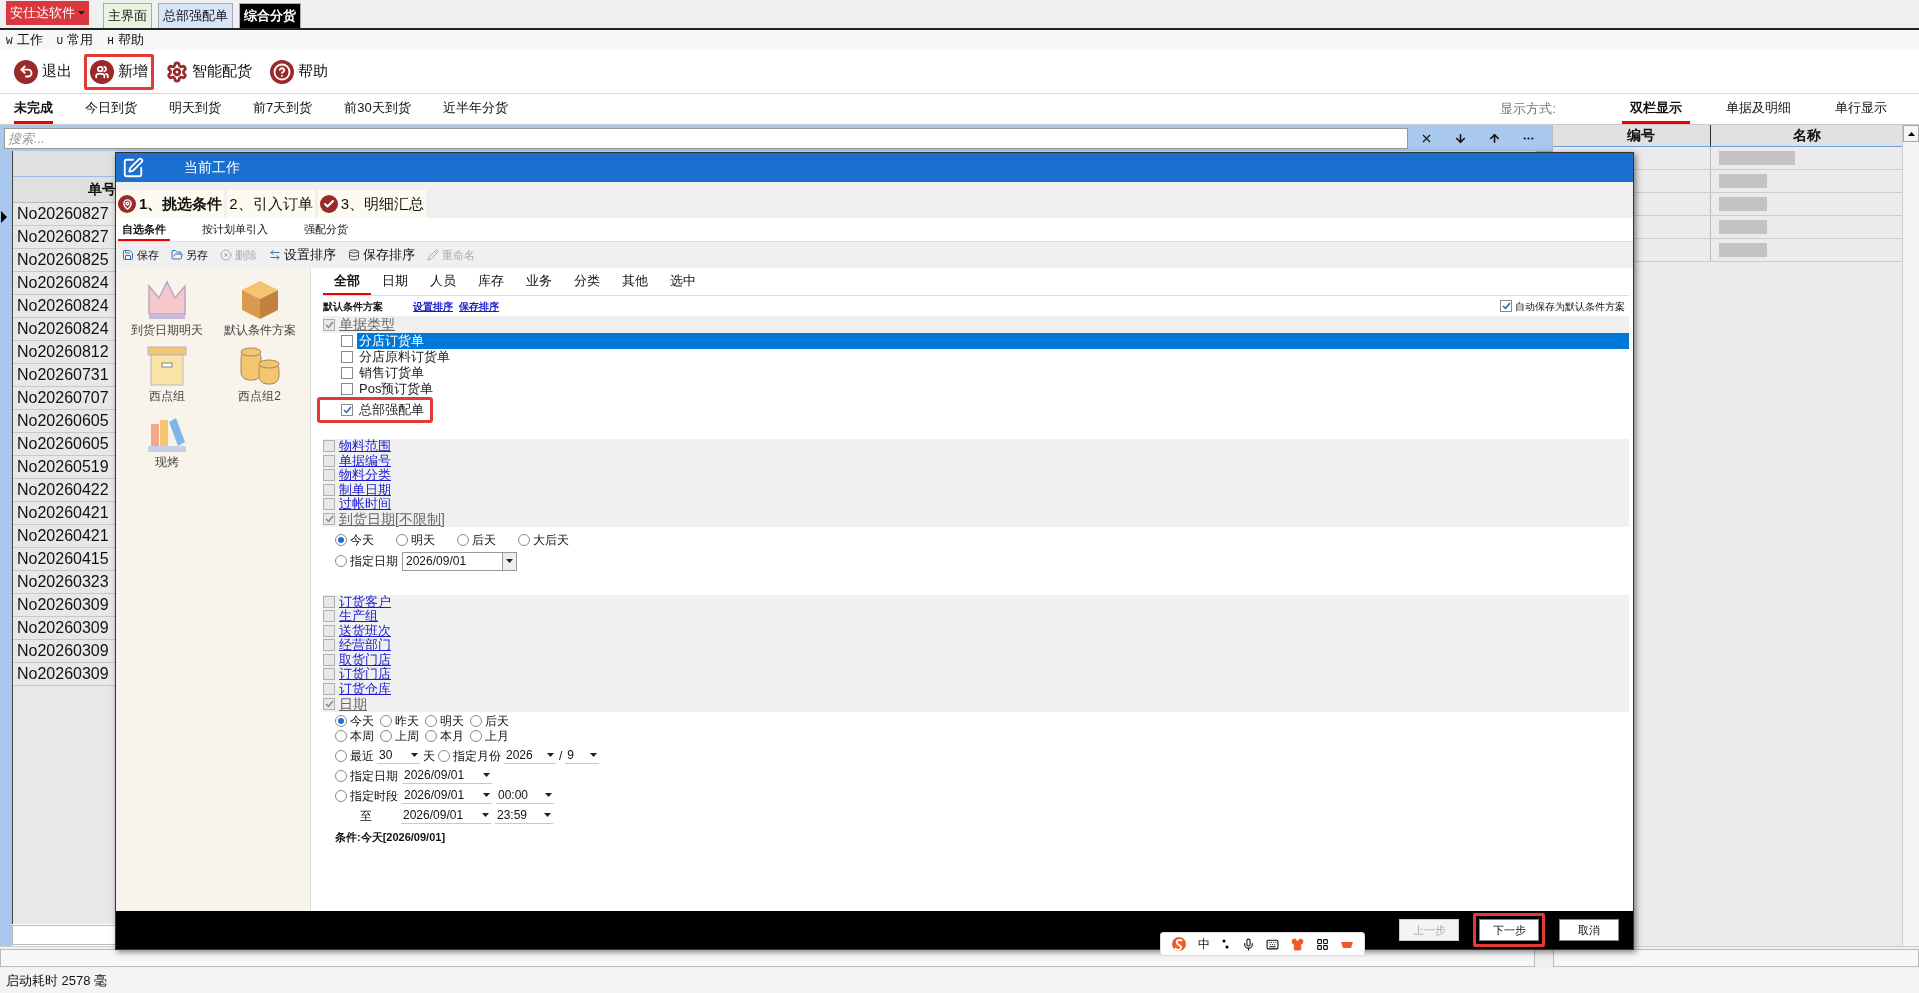  Describe the element at coordinates (530, 755) in the screenshot. I see `dropdown: 2026` at that location.